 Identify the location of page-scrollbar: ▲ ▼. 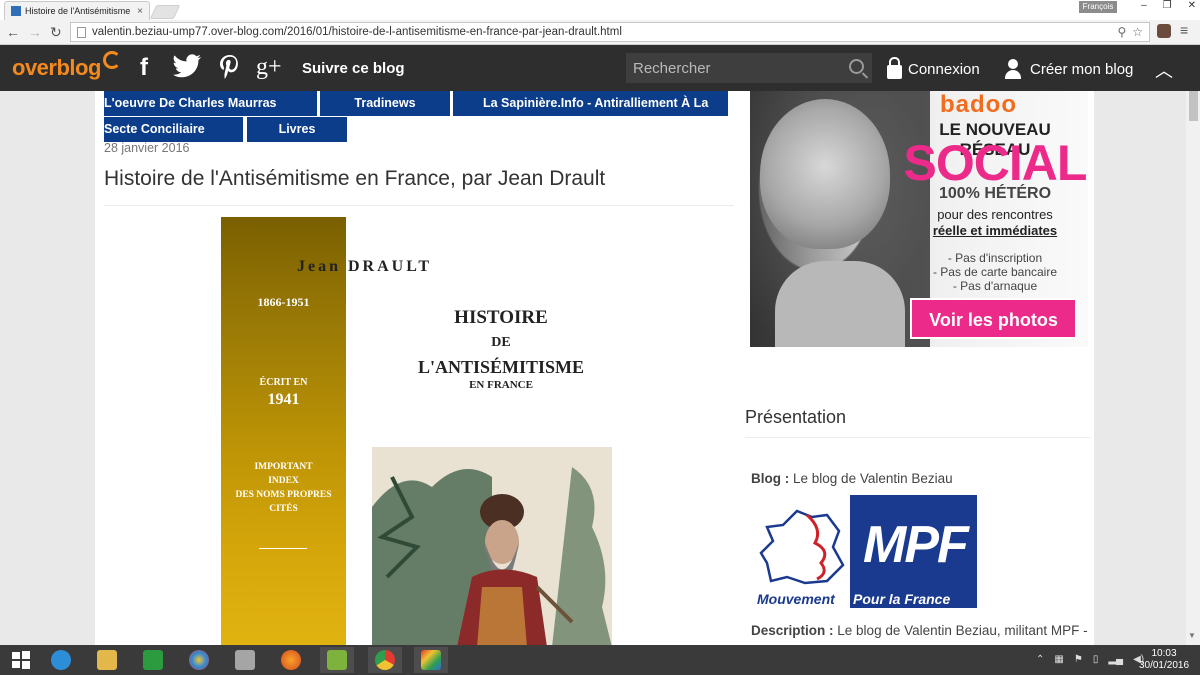
(1193, 367).